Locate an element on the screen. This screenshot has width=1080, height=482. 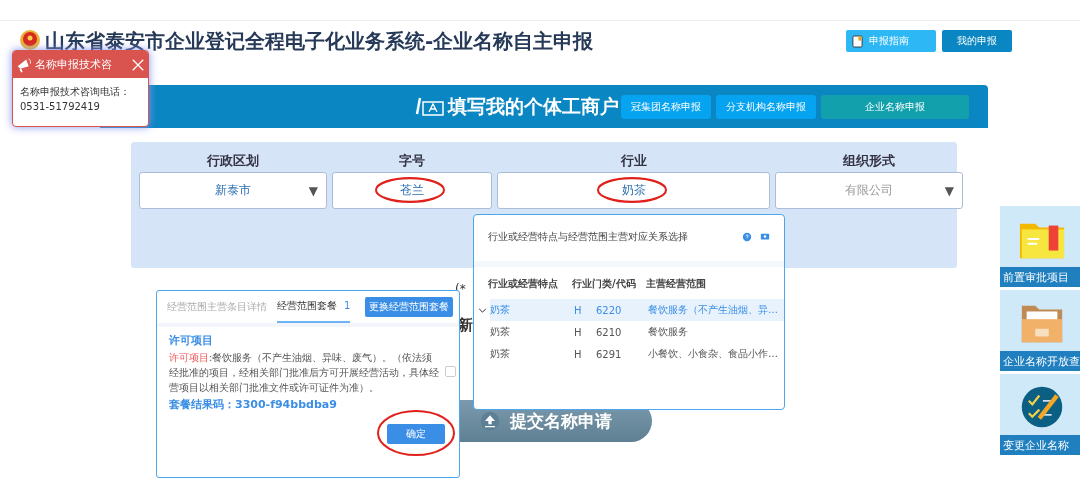
tile-label: 变更企业名称 is located at coordinates (1040, 445).